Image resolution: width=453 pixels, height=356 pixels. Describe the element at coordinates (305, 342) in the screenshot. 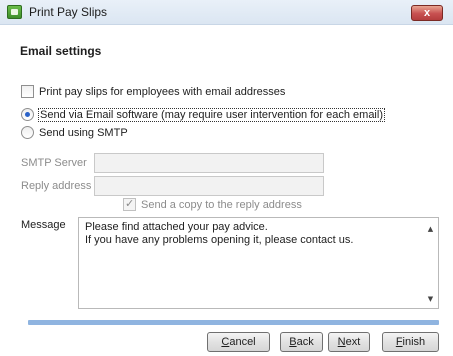

I see `back-button-rest: ack` at that location.